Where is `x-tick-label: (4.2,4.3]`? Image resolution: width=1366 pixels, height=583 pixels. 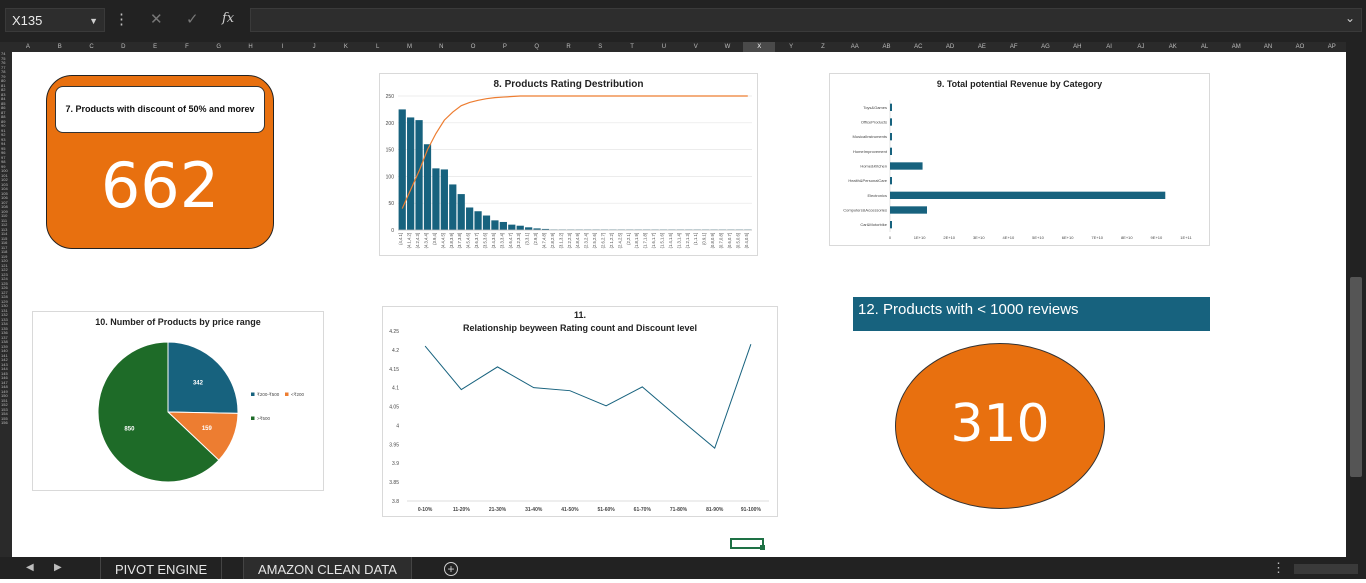
x-tick-label: (4.2,4.3] is located at coordinates (417, 240).